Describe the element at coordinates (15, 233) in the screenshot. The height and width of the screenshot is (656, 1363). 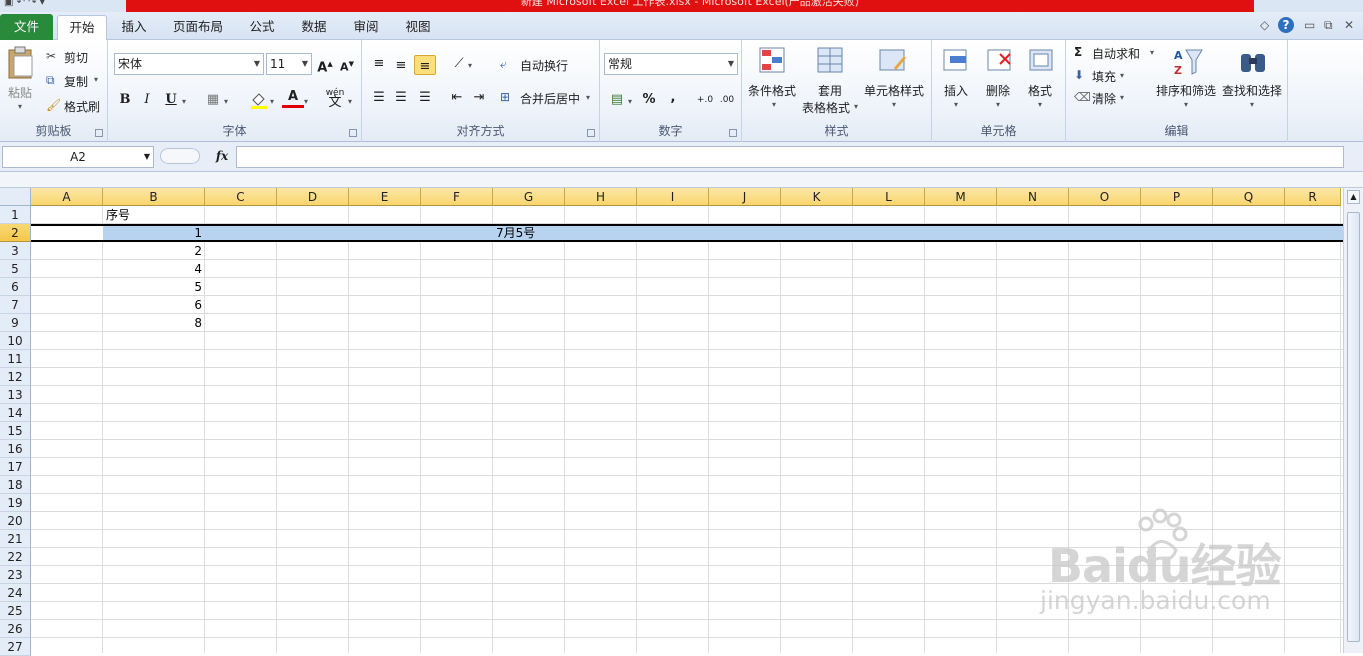
I see `row-header-2: 2` at that location.